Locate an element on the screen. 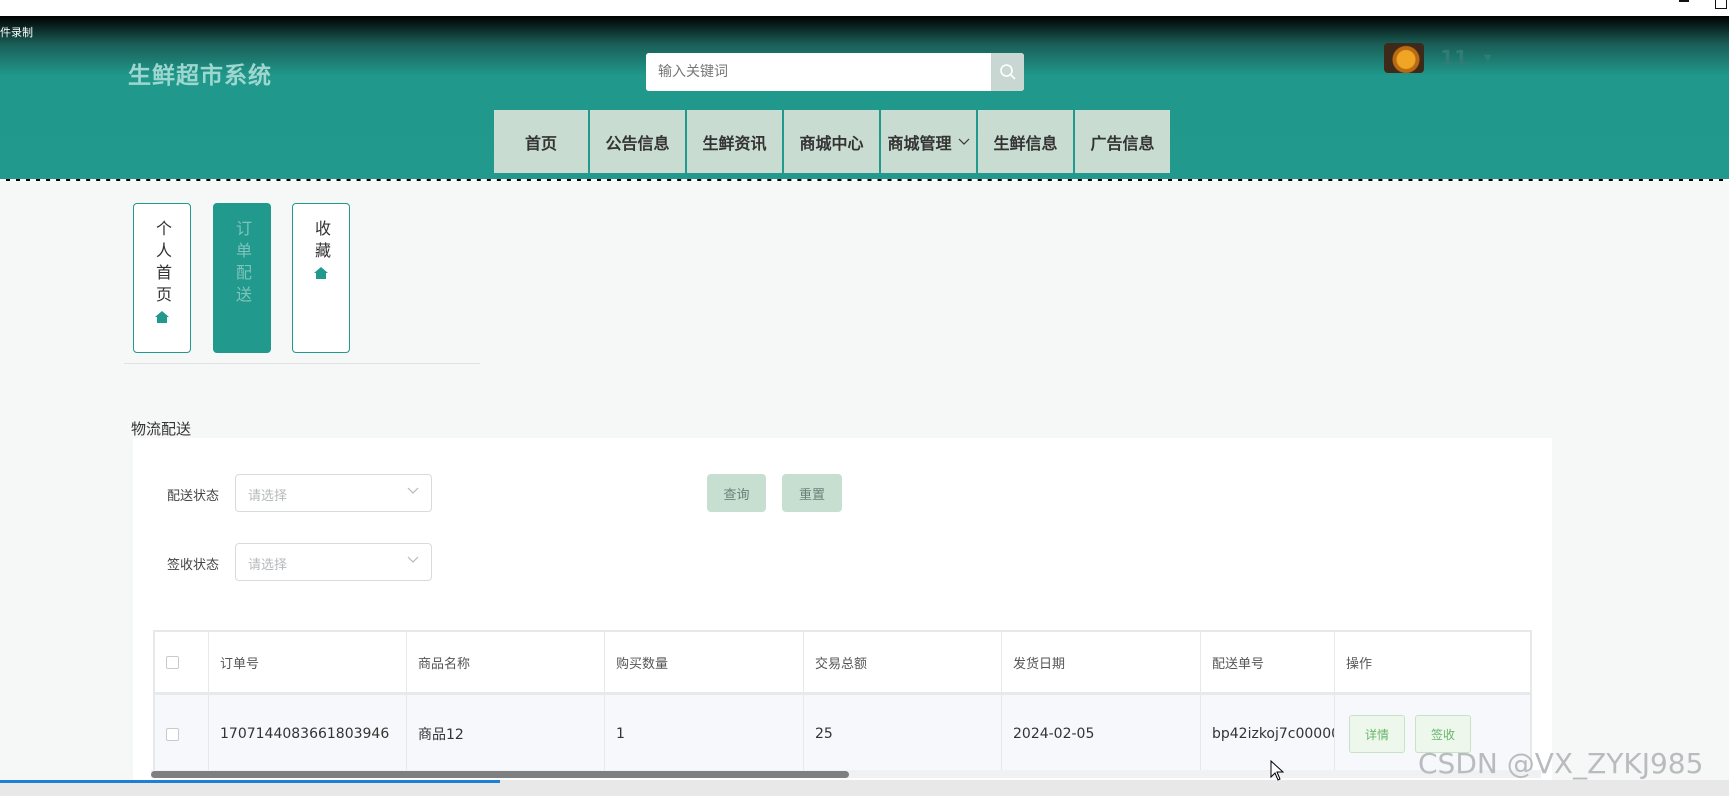 Image resolution: width=1729 pixels, height=796 pixels. query-button: 查询 is located at coordinates (736, 493).